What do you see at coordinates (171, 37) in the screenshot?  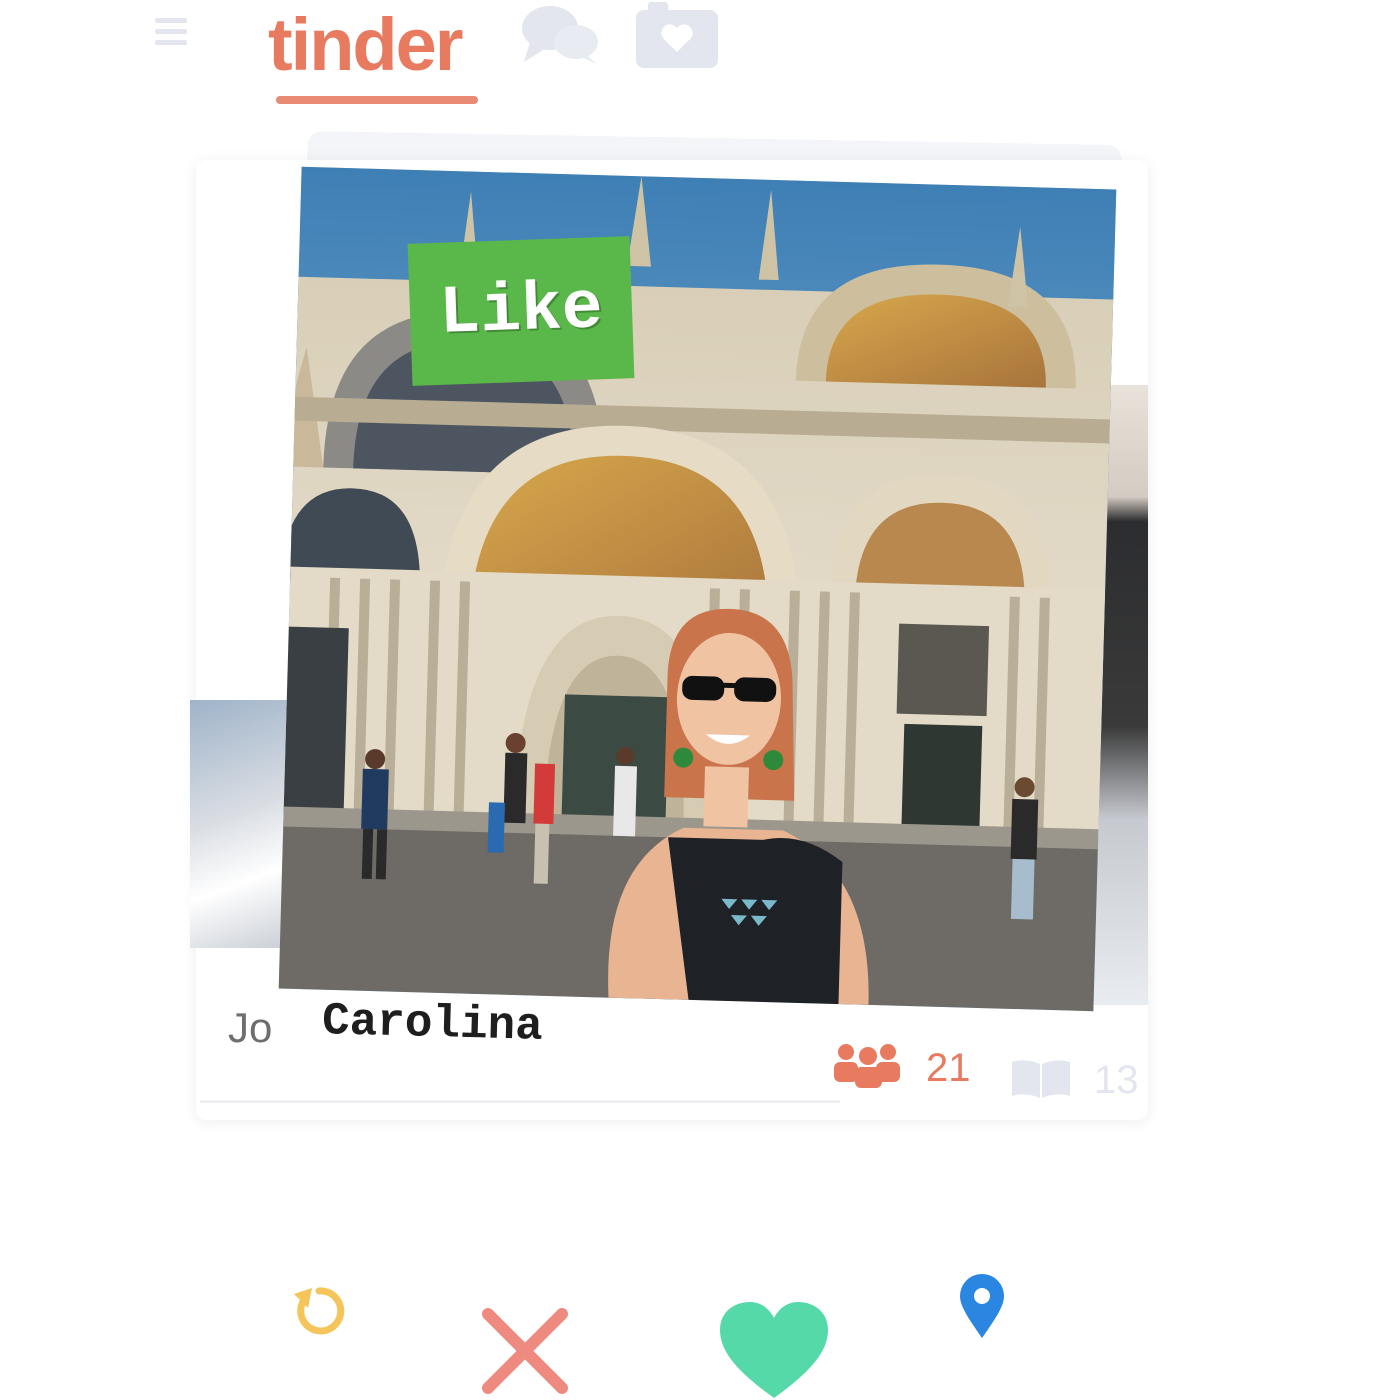 I see `menu-icon` at bounding box center [171, 37].